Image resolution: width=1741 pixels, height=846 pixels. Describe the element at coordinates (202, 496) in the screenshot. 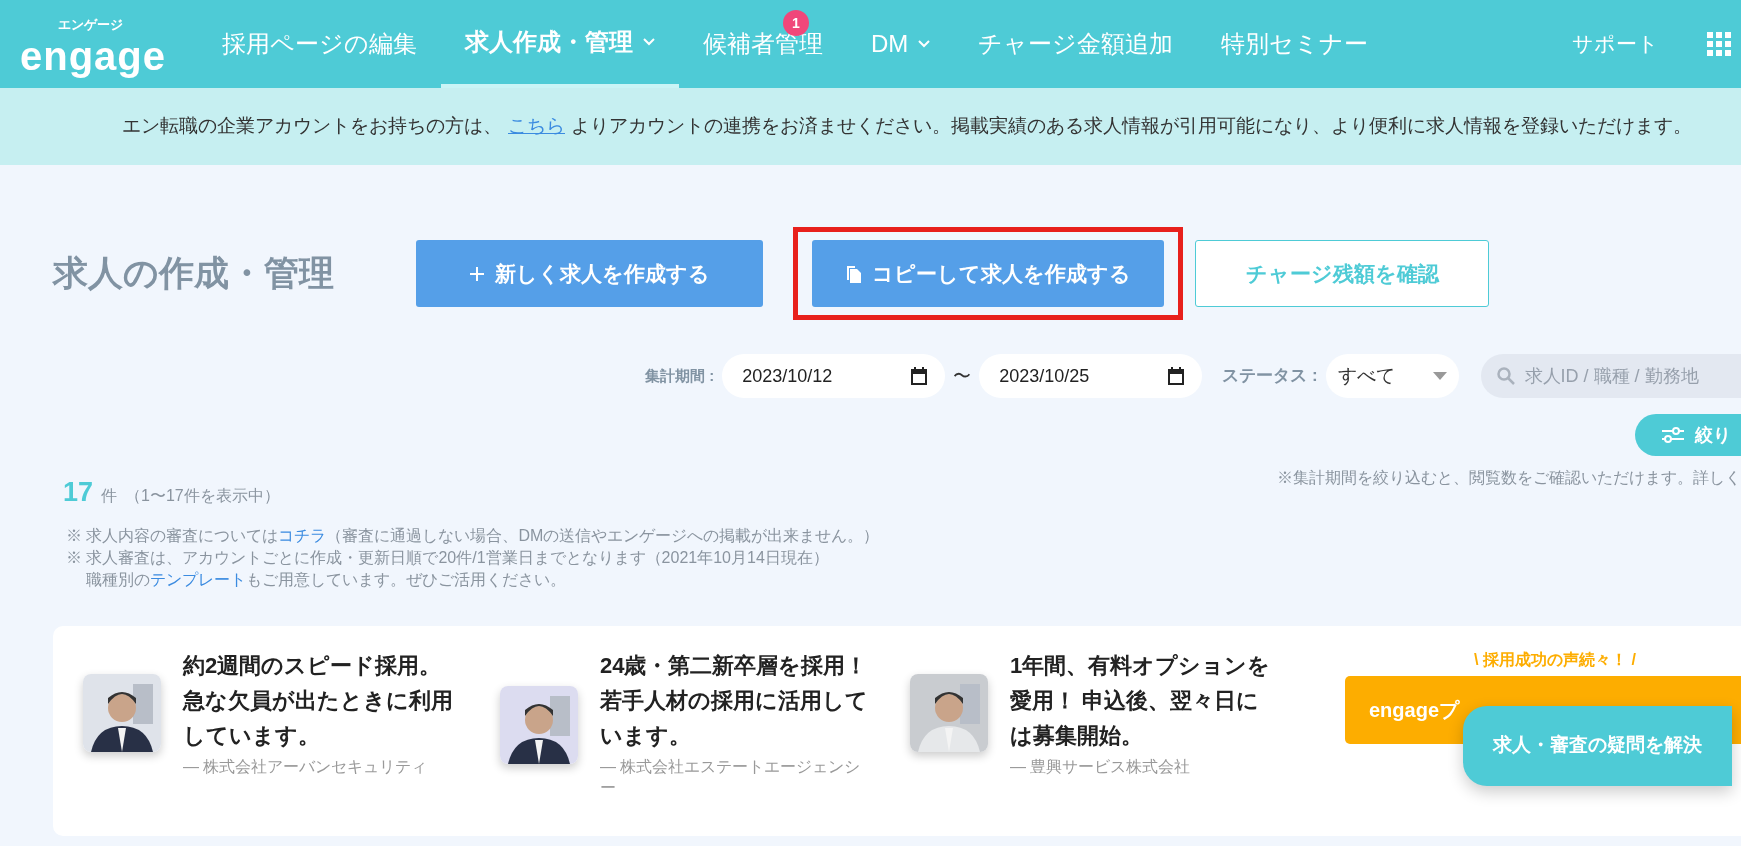

I see `count-range: （1〜17件を表示中）` at that location.